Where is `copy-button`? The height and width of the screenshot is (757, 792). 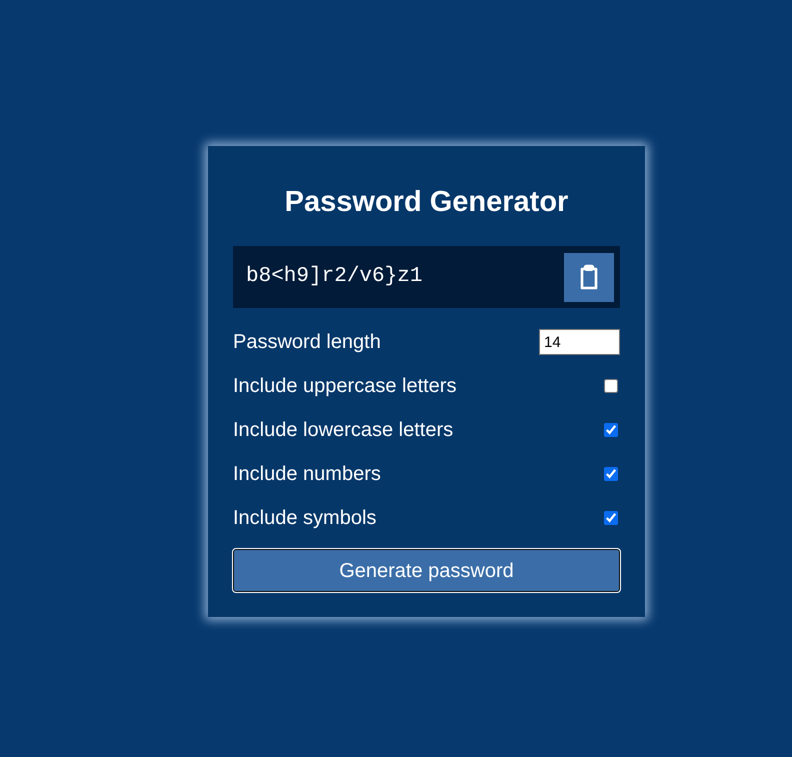 copy-button is located at coordinates (589, 277).